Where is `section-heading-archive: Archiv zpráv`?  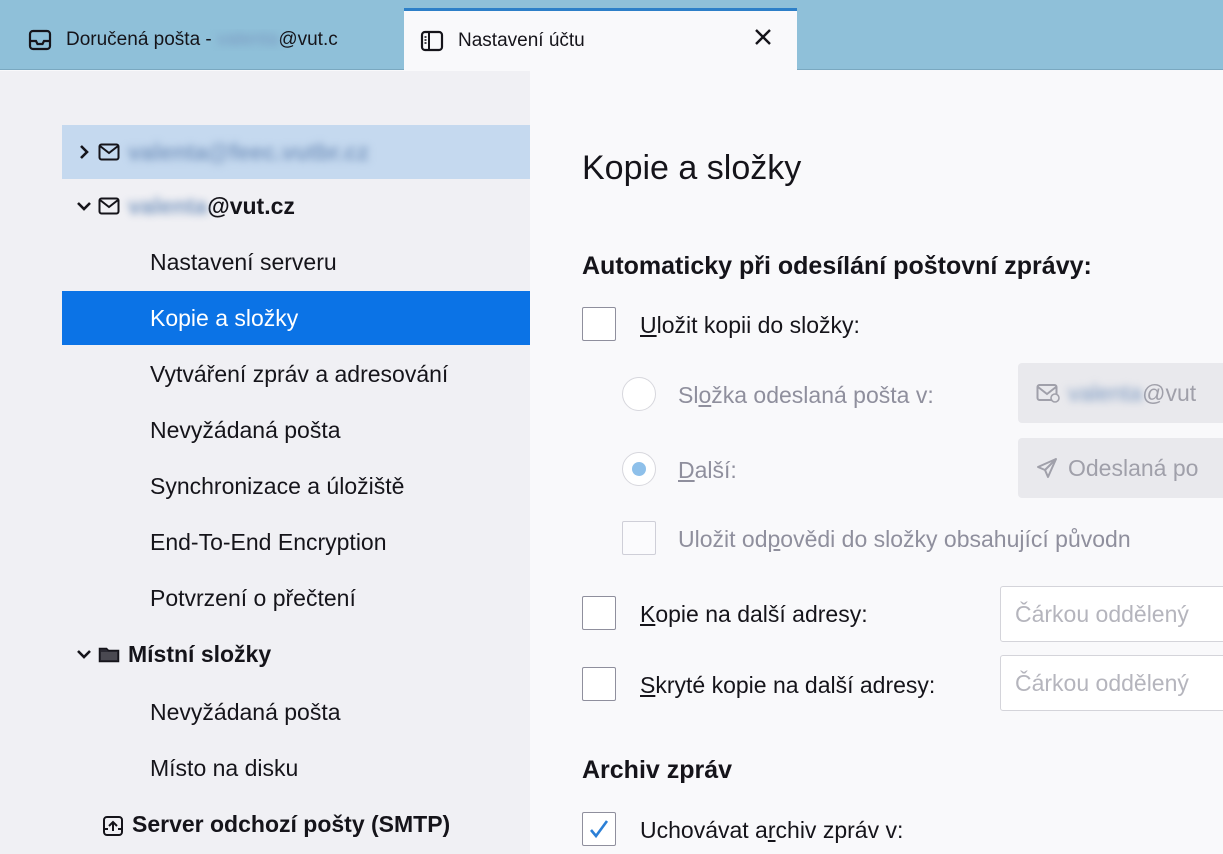
section-heading-archive: Archiv zpráv is located at coordinates (657, 770).